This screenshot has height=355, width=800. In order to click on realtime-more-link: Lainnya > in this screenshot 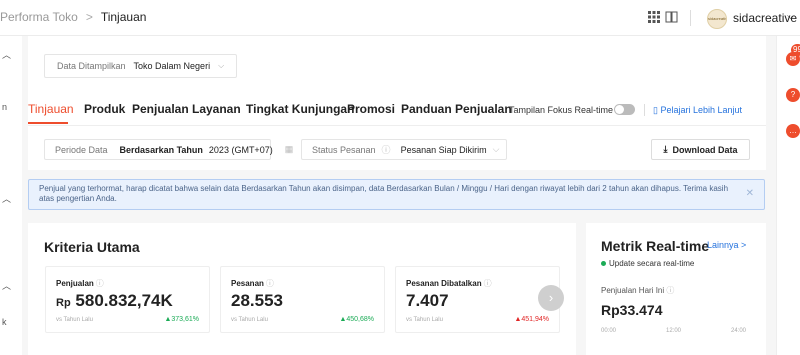, I will do `click(726, 245)`.